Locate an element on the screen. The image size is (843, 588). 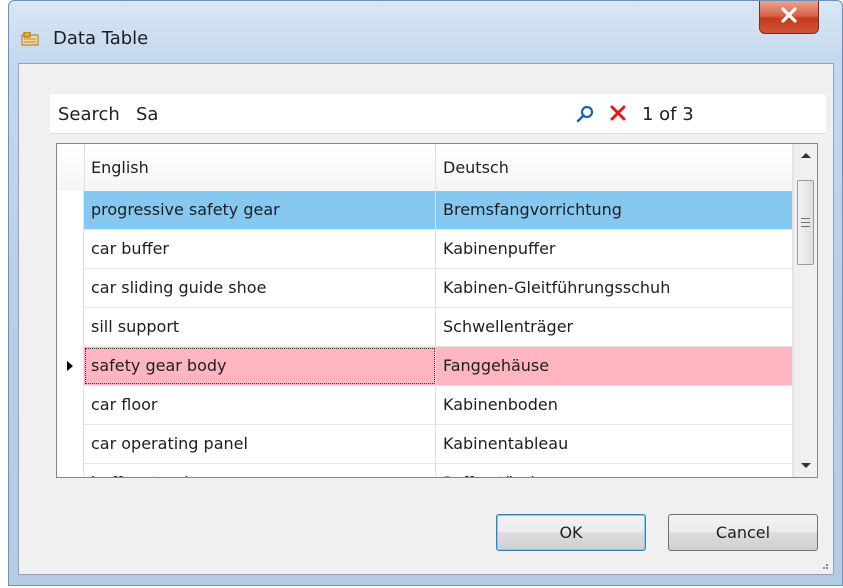
scroll-up-button is located at coordinates (805, 155).